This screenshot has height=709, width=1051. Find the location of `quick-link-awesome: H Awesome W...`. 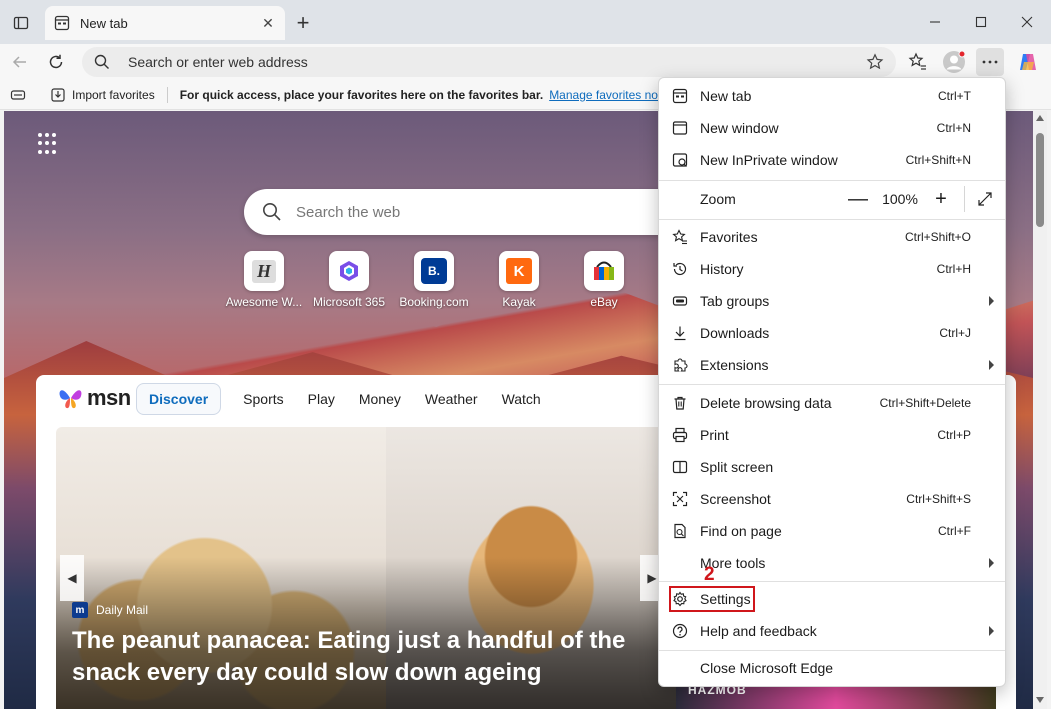

quick-link-awesome: H Awesome W... is located at coordinates (264, 280).